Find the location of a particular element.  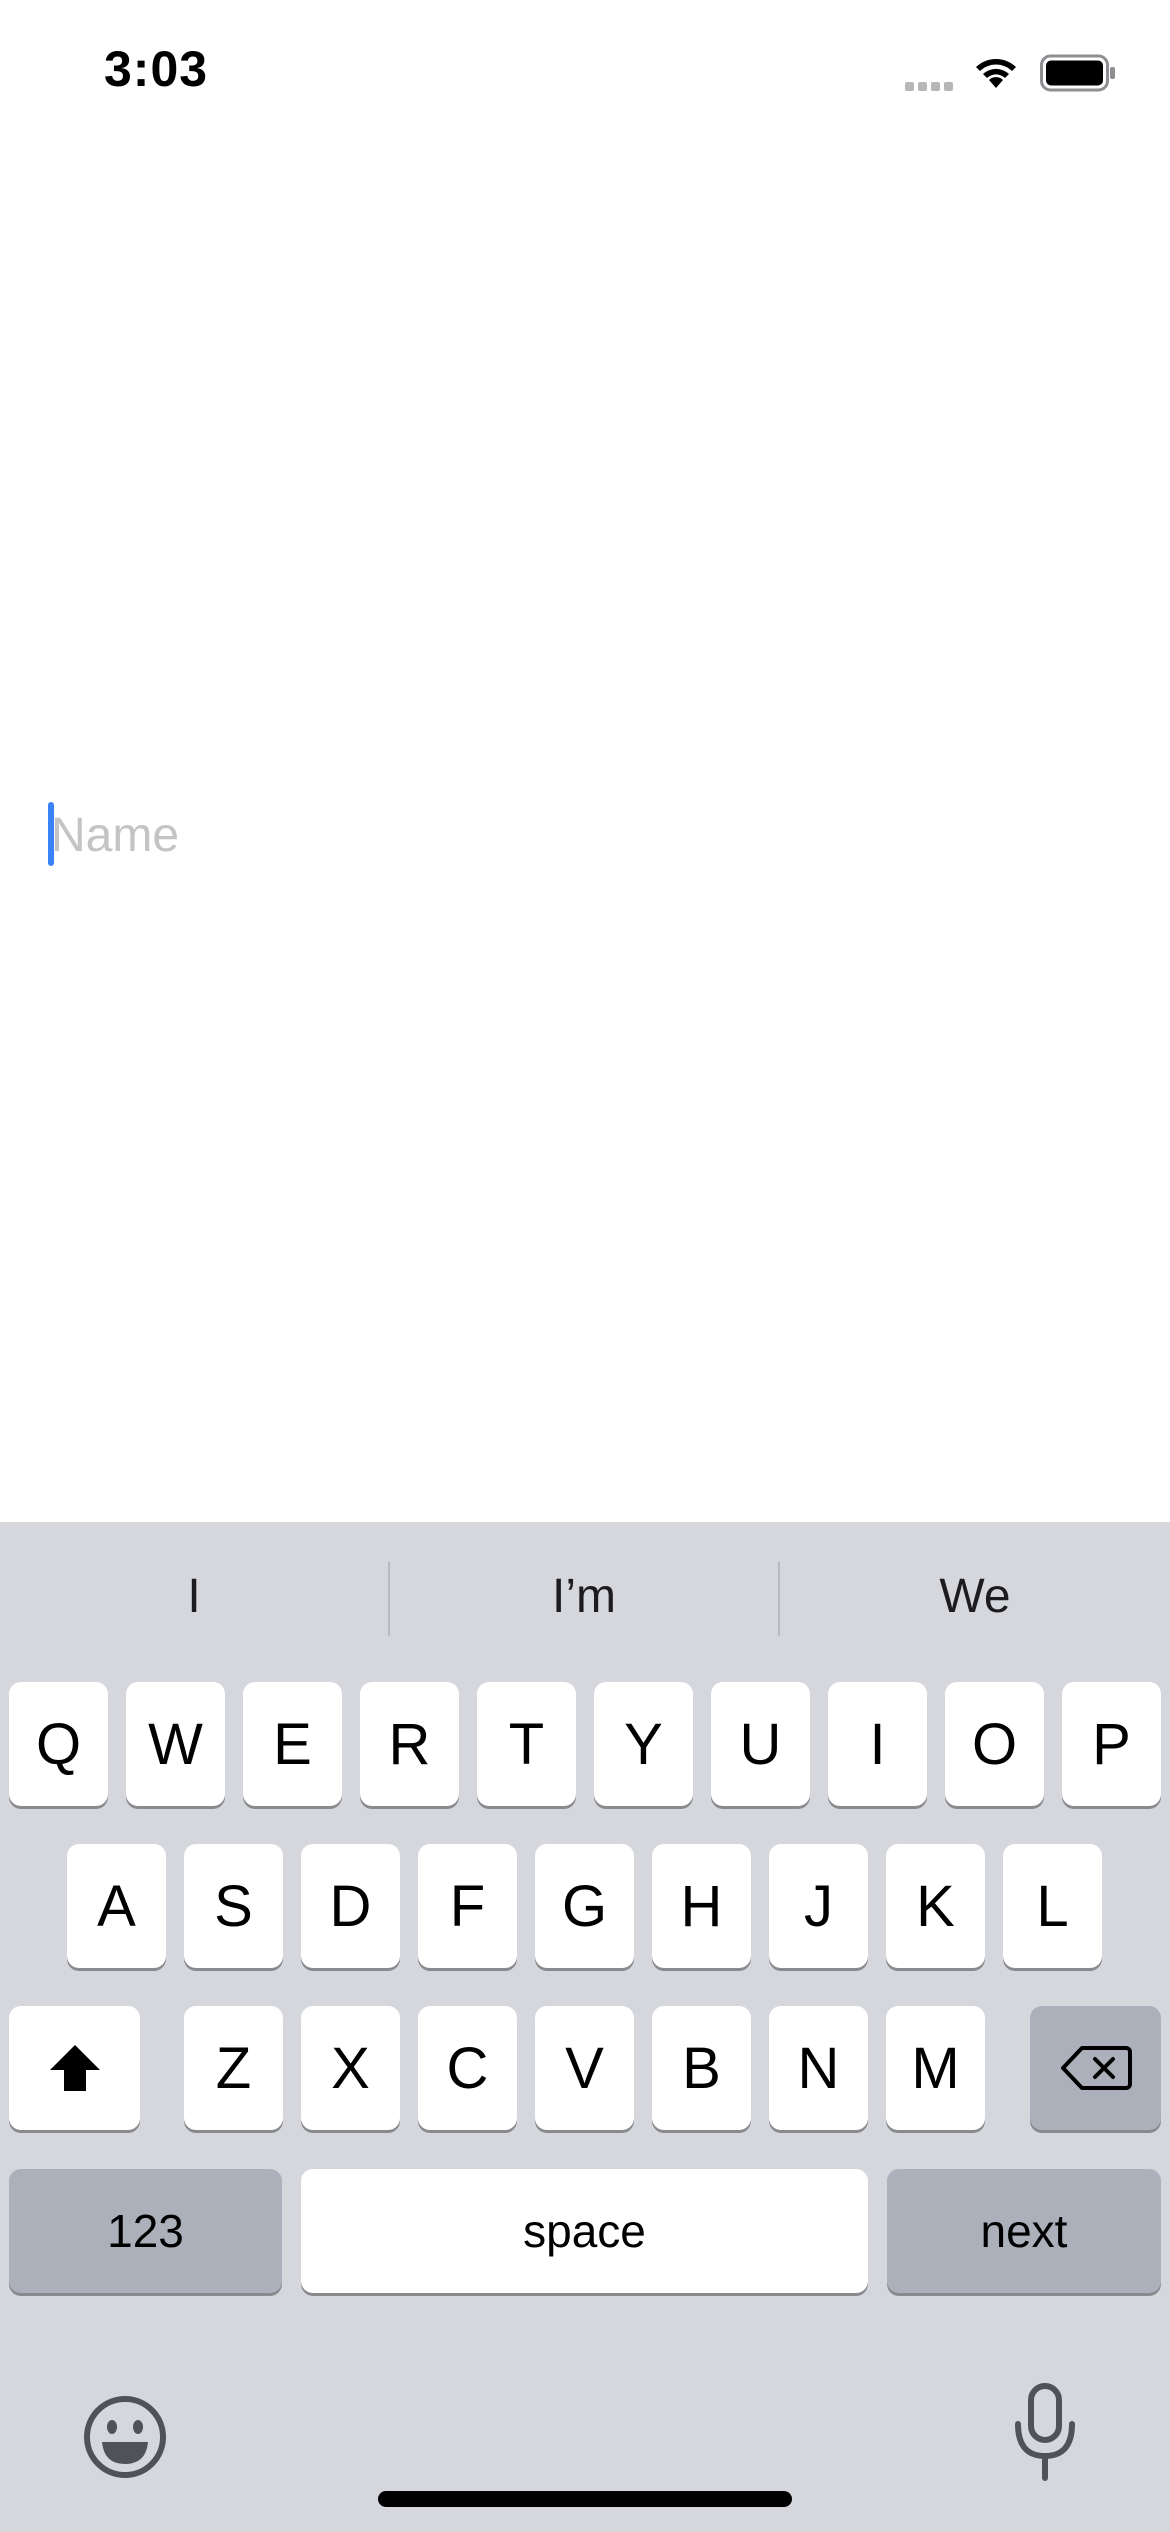

key-h: H is located at coordinates (701, 1906).